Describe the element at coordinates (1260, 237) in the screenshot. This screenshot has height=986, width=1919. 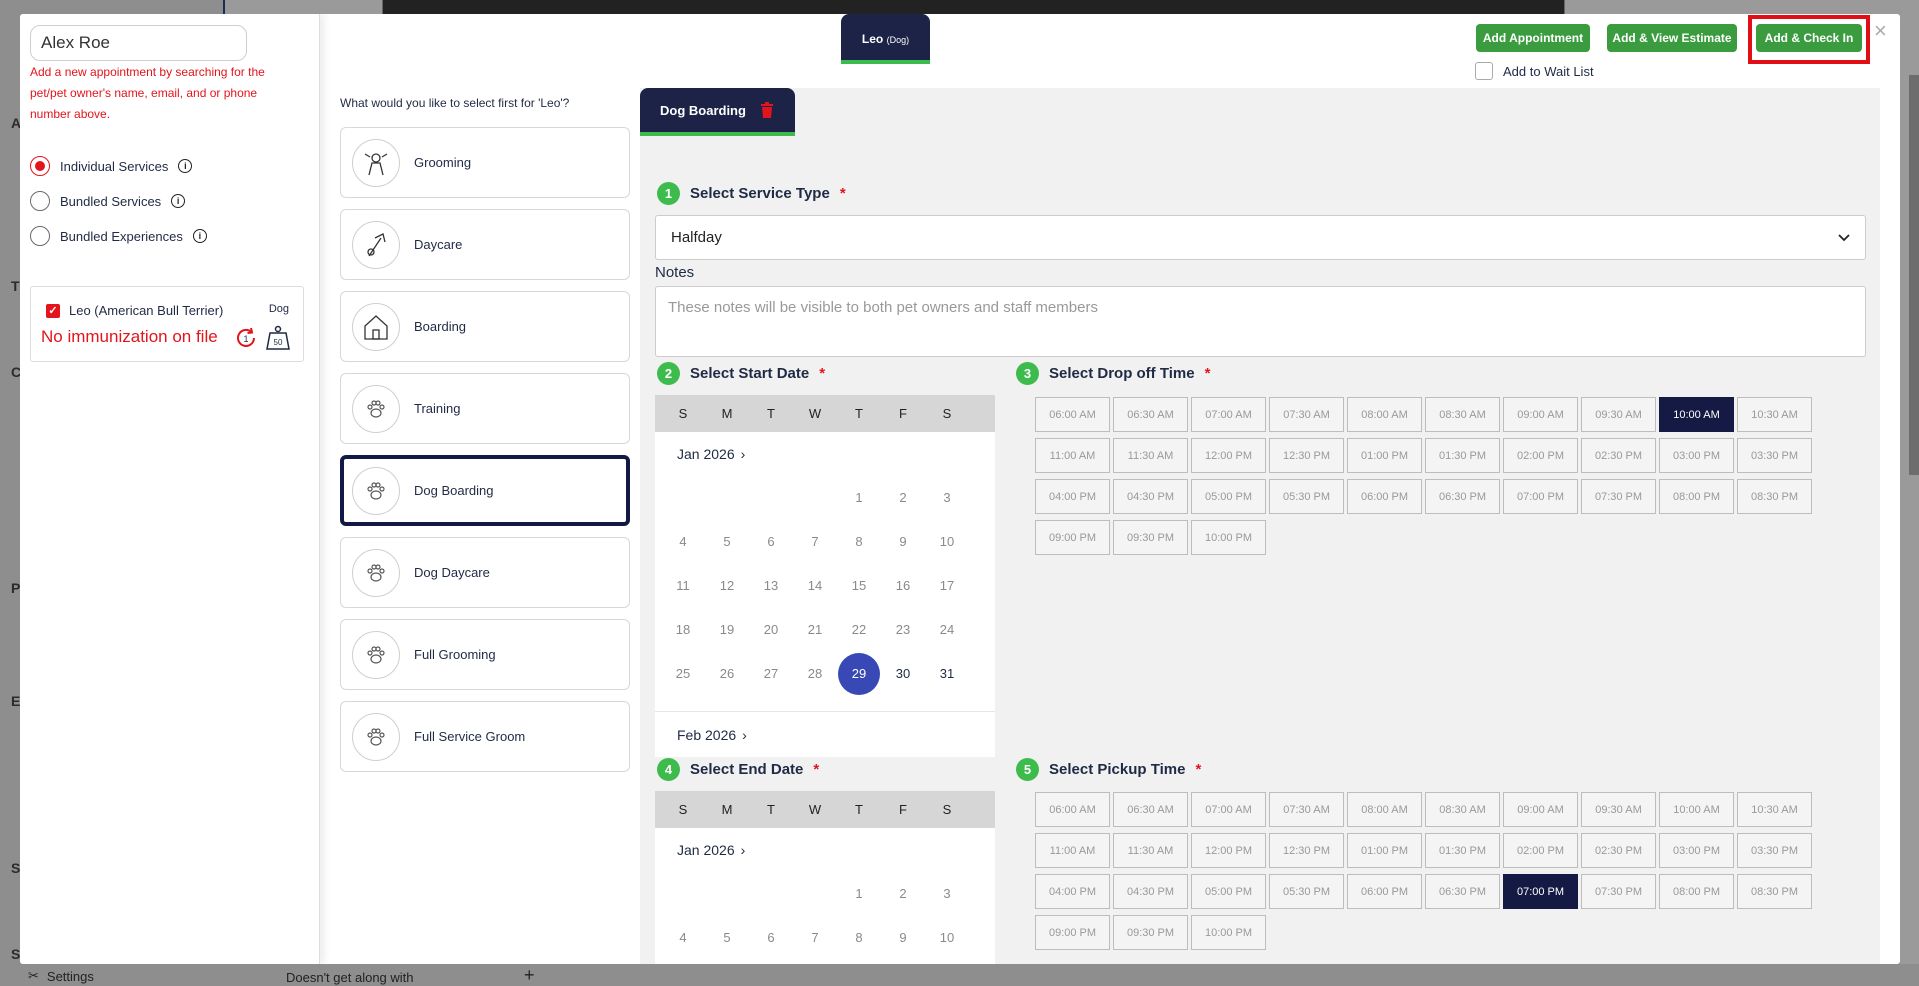
I see `service-type-select: Halfday` at that location.